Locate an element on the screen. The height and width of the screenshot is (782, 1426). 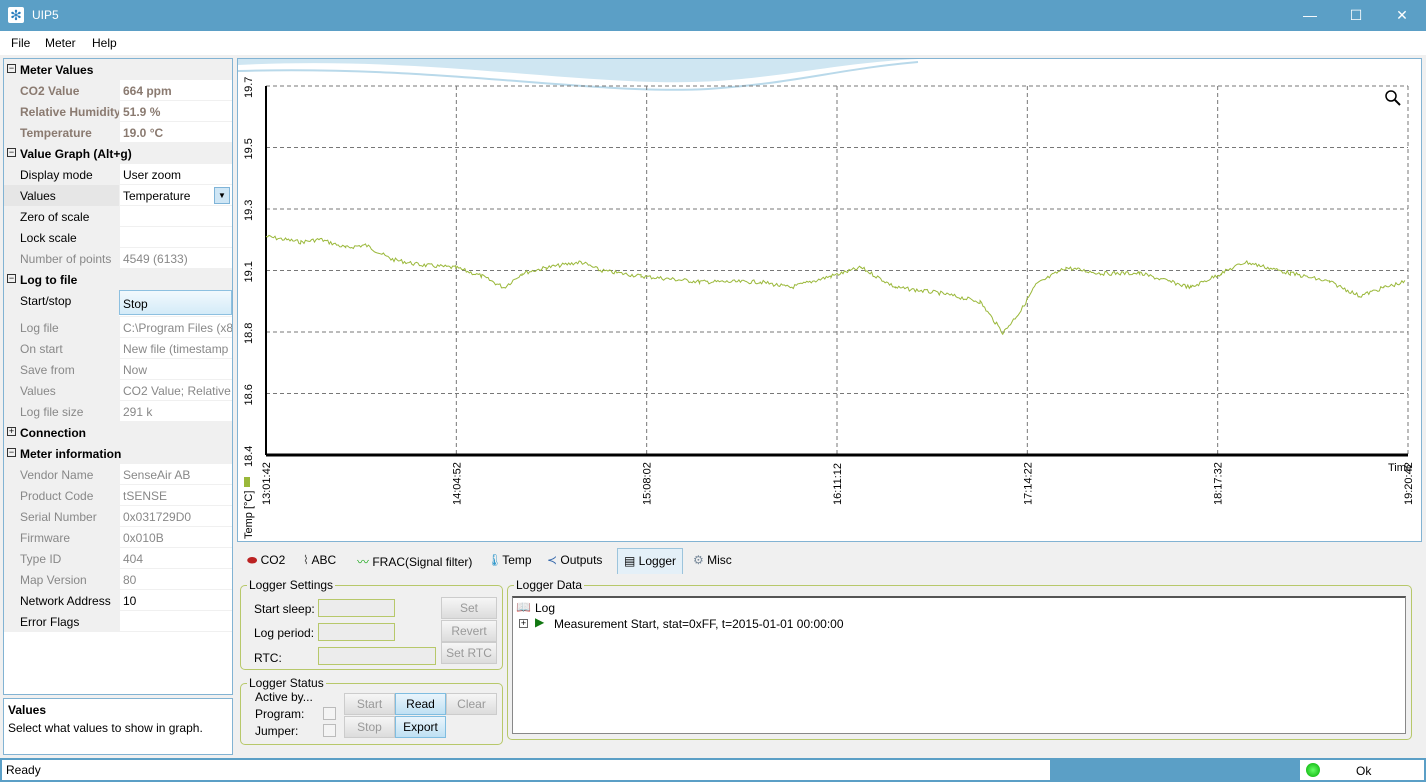
property-value: C:\Program Files (x86 is located at coordinates (175, 327).